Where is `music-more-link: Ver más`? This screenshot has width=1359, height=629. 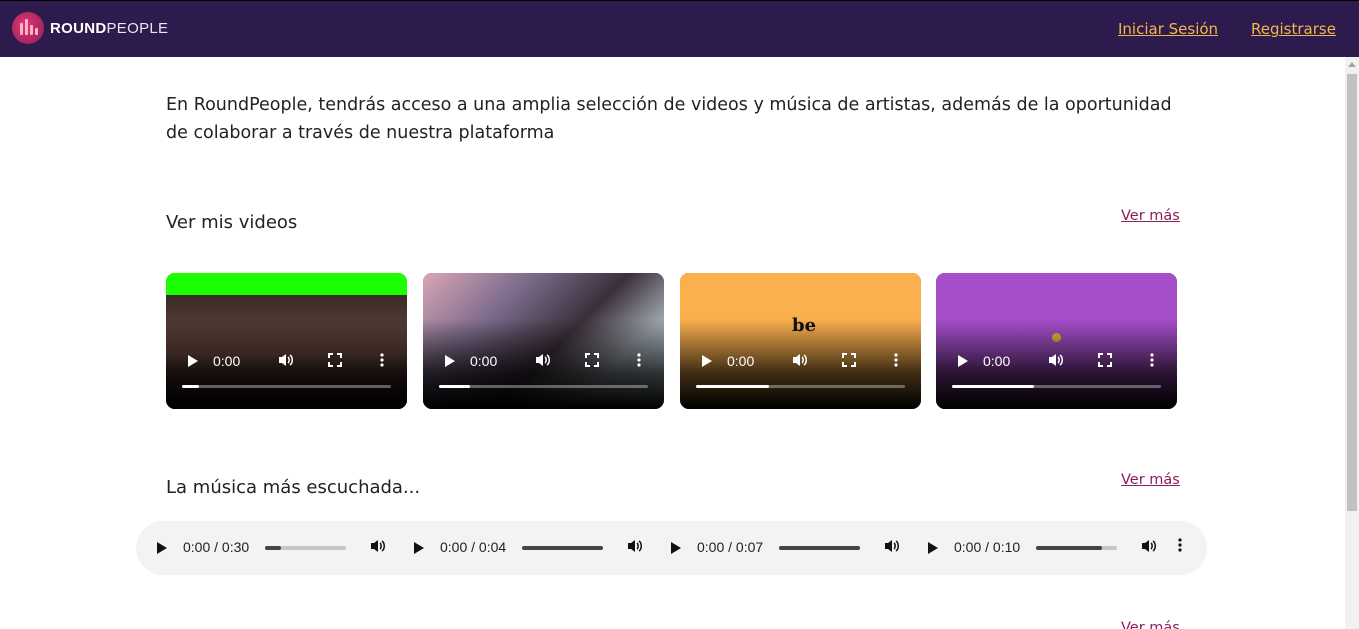
music-more-link: Ver más is located at coordinates (1150, 480).